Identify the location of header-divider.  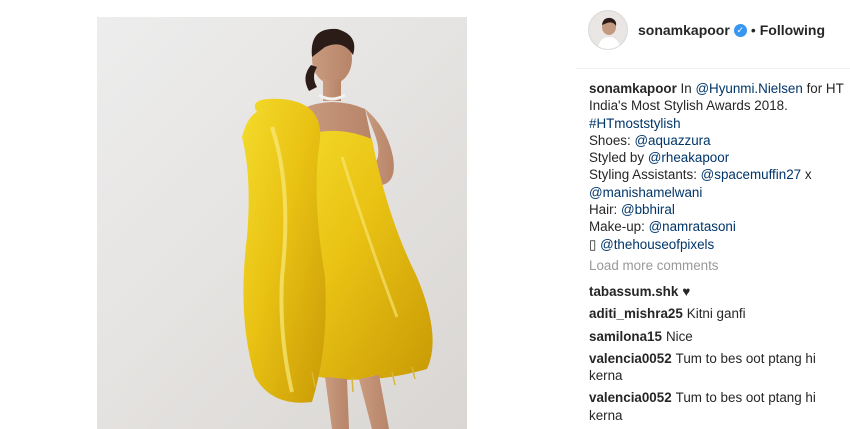
(713, 68).